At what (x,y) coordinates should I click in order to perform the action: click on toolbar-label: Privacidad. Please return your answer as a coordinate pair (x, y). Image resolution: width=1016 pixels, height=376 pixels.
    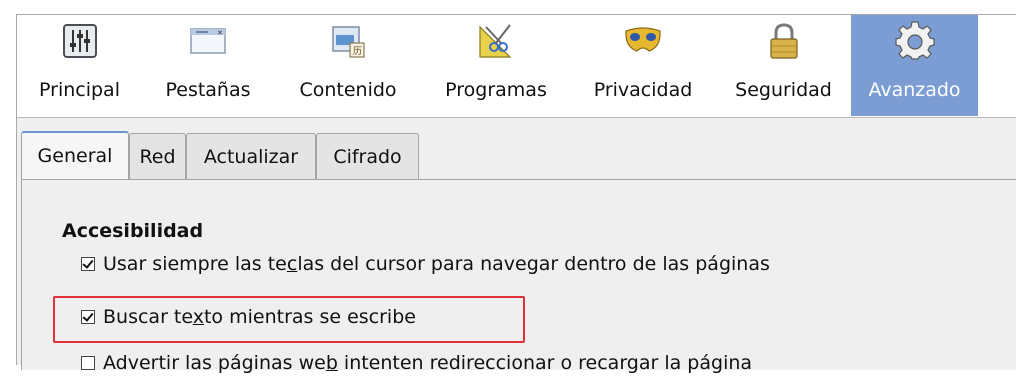
    Looking at the image, I should click on (643, 90).